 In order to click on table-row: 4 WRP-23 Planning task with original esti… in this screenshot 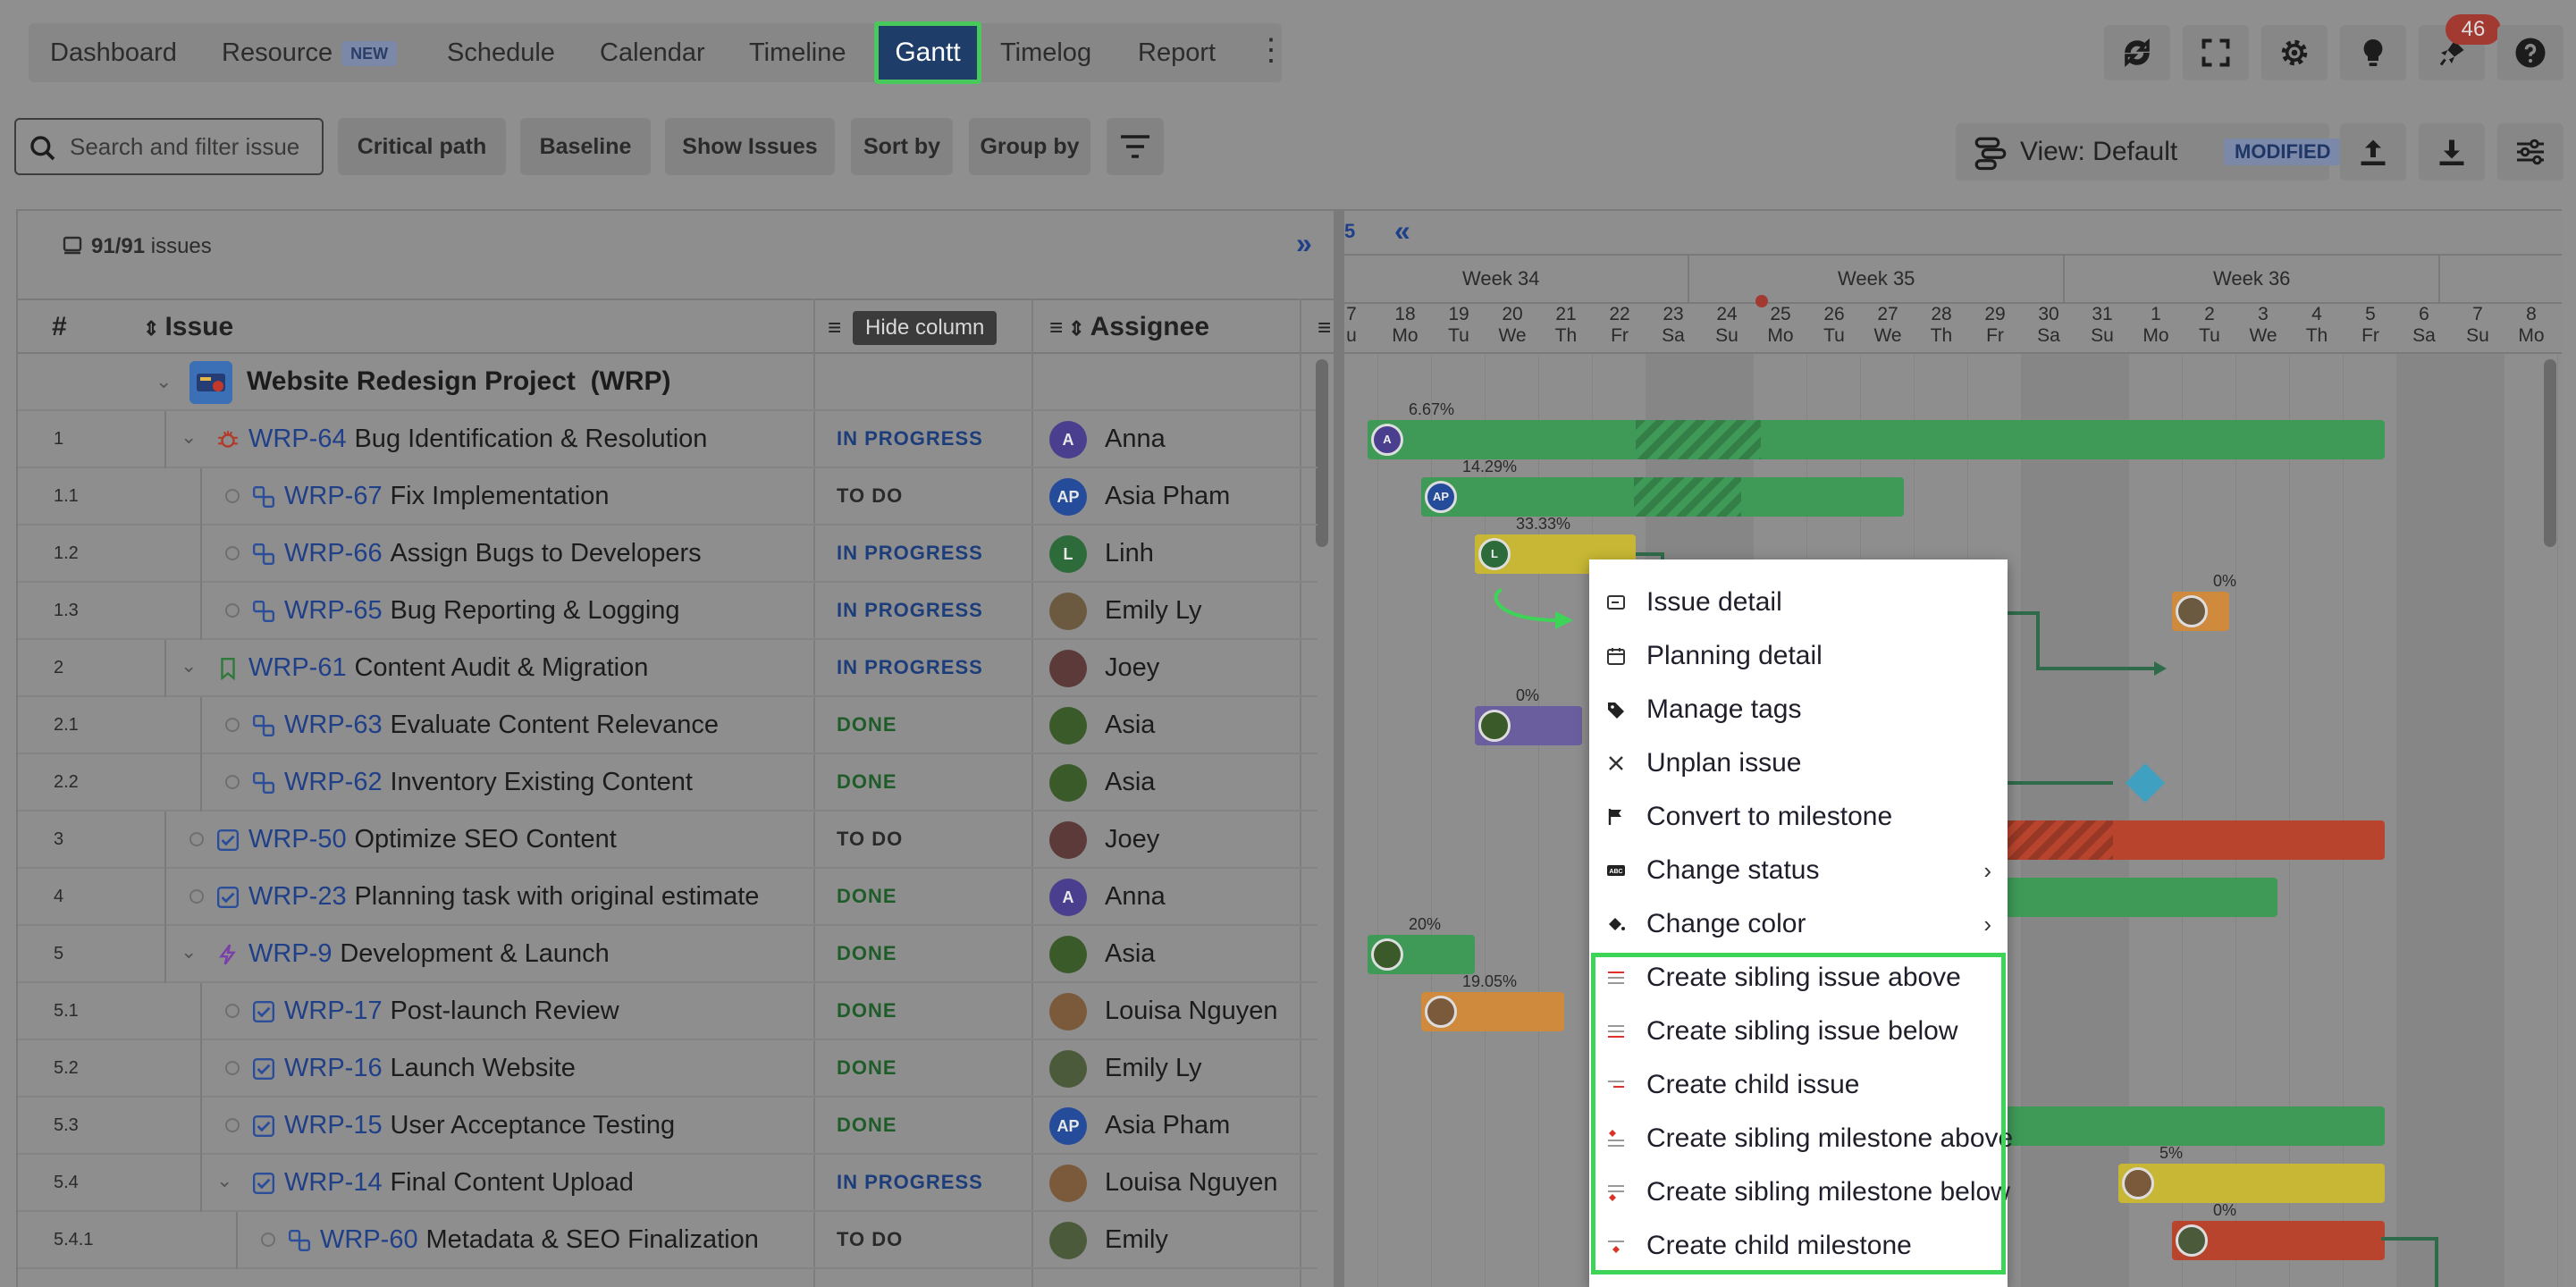, I will do `click(668, 898)`.